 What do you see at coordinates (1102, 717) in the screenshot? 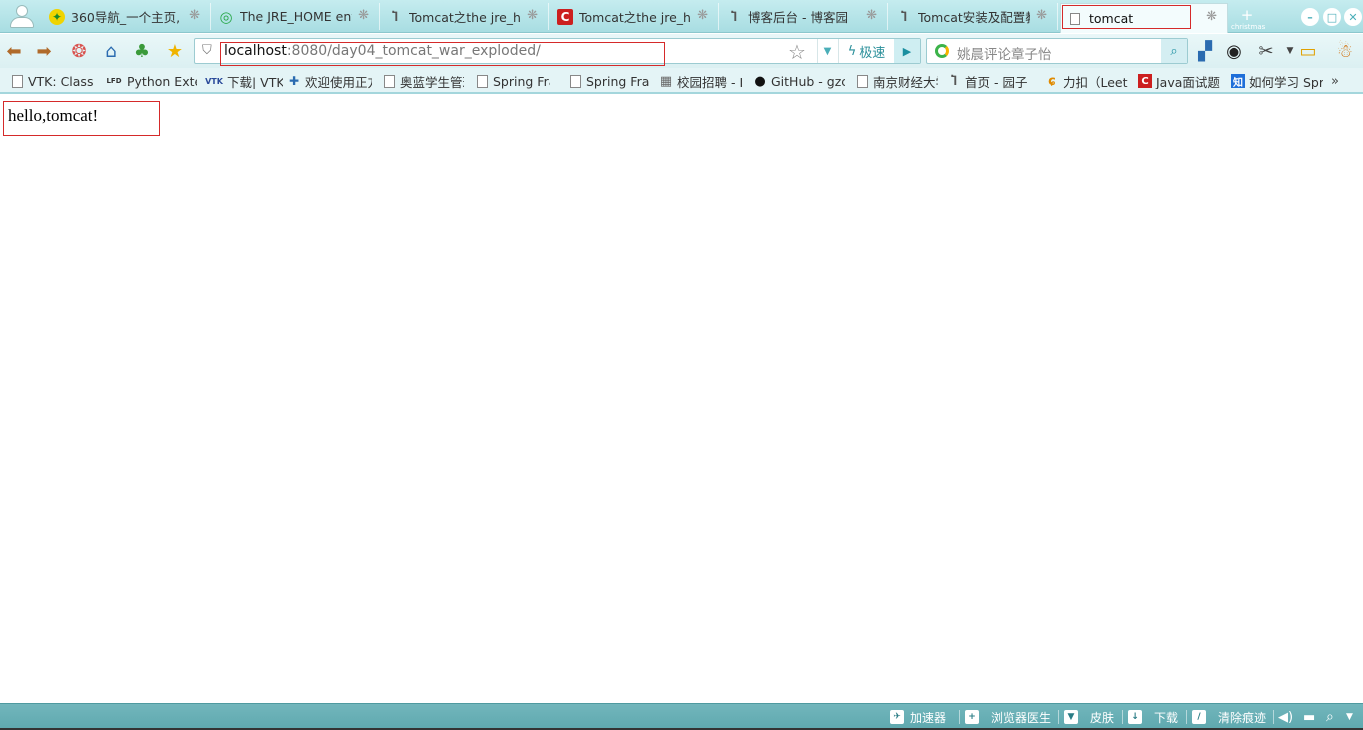
I see `status-label: 皮肤` at bounding box center [1102, 717].